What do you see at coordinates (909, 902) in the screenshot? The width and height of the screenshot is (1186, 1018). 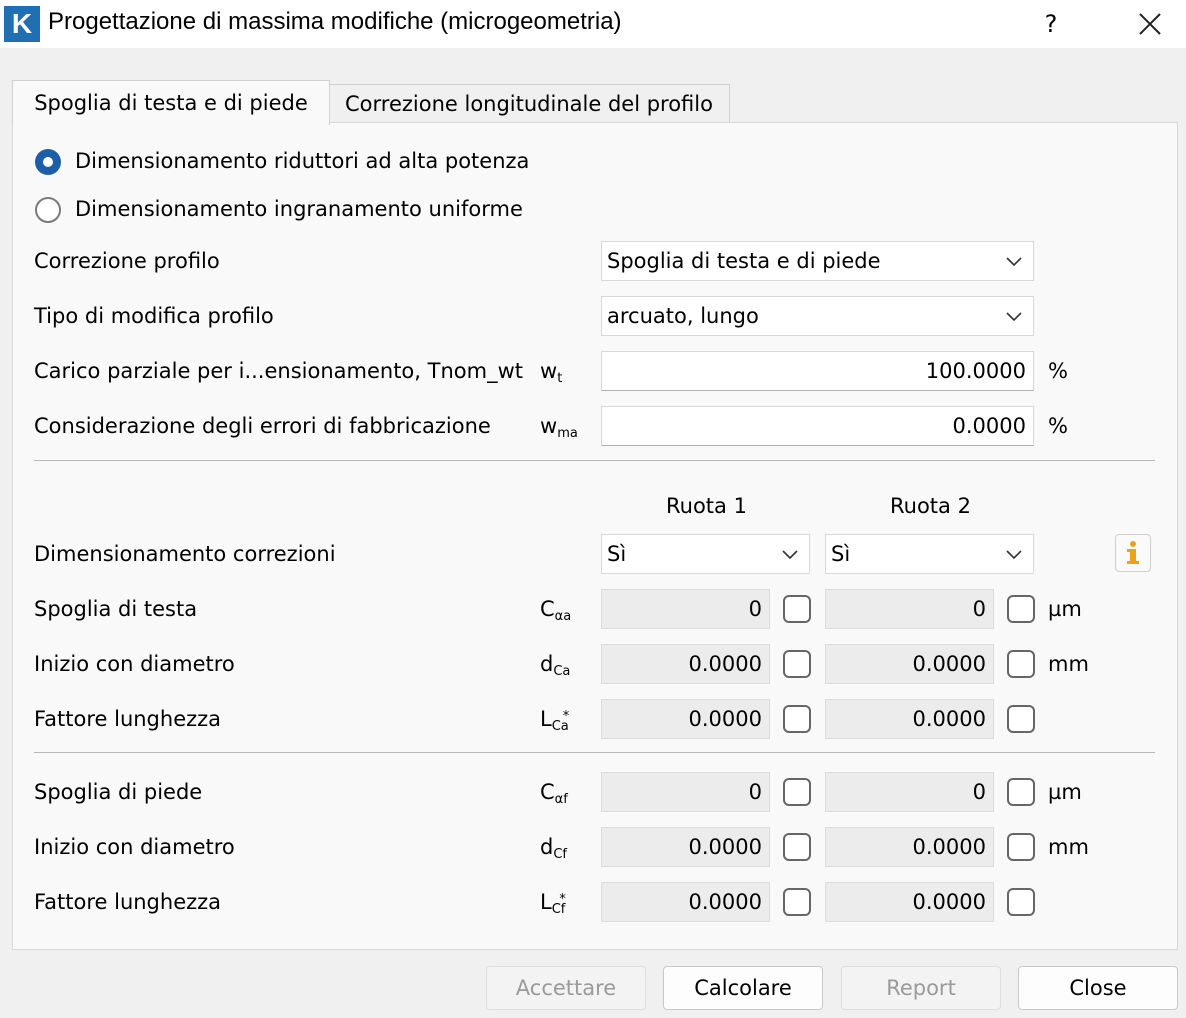 I see `fattore-lunghezza-piede-ruota2-input: 0.0000` at bounding box center [909, 902].